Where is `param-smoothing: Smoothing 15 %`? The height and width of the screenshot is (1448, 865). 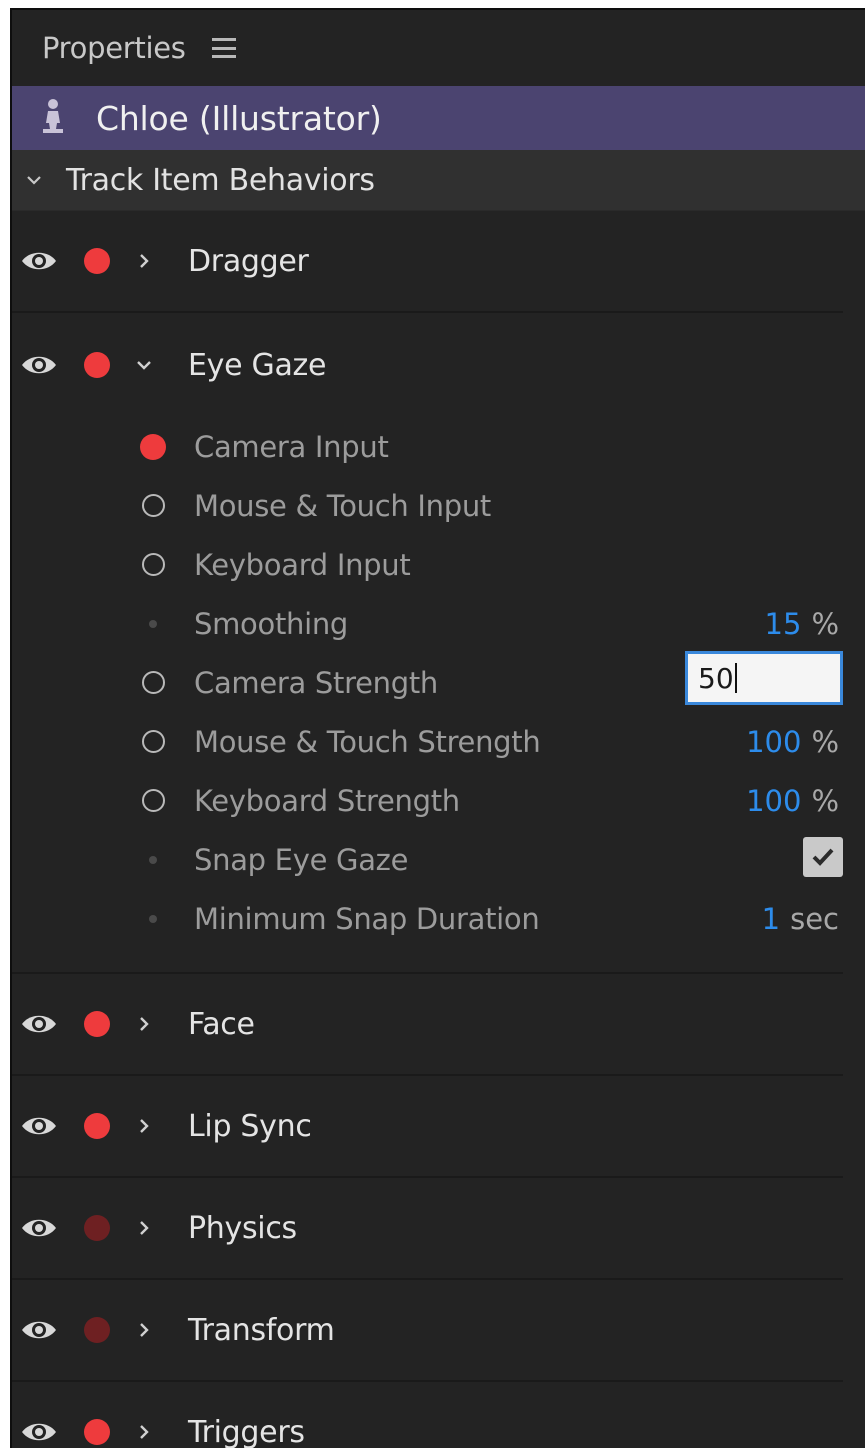
param-smoothing: Smoothing 15 % is located at coordinates (427, 623).